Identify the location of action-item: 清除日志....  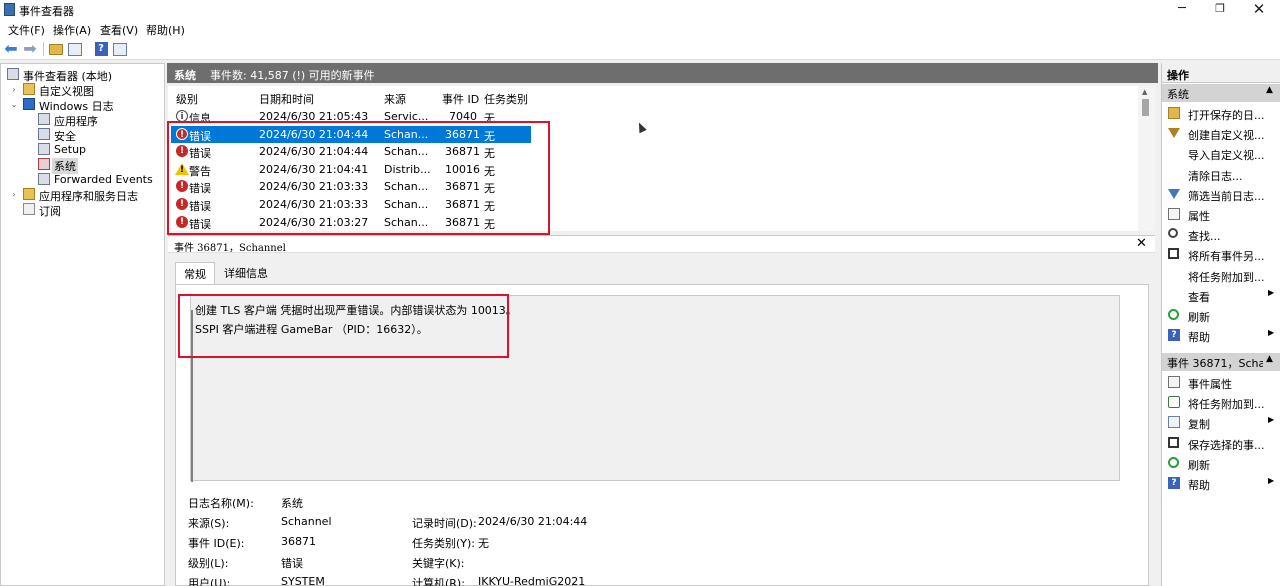
(1221, 174).